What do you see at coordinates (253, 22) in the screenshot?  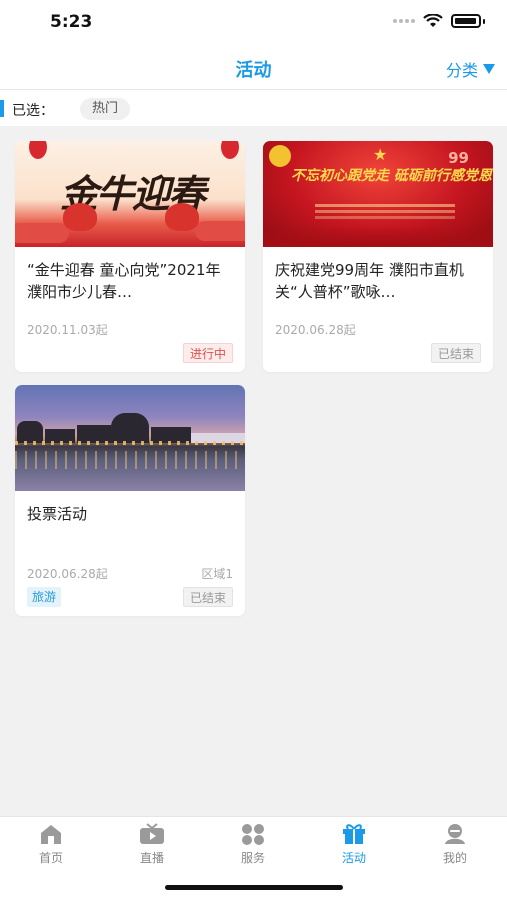 I see `status-bar: 5:23` at bounding box center [253, 22].